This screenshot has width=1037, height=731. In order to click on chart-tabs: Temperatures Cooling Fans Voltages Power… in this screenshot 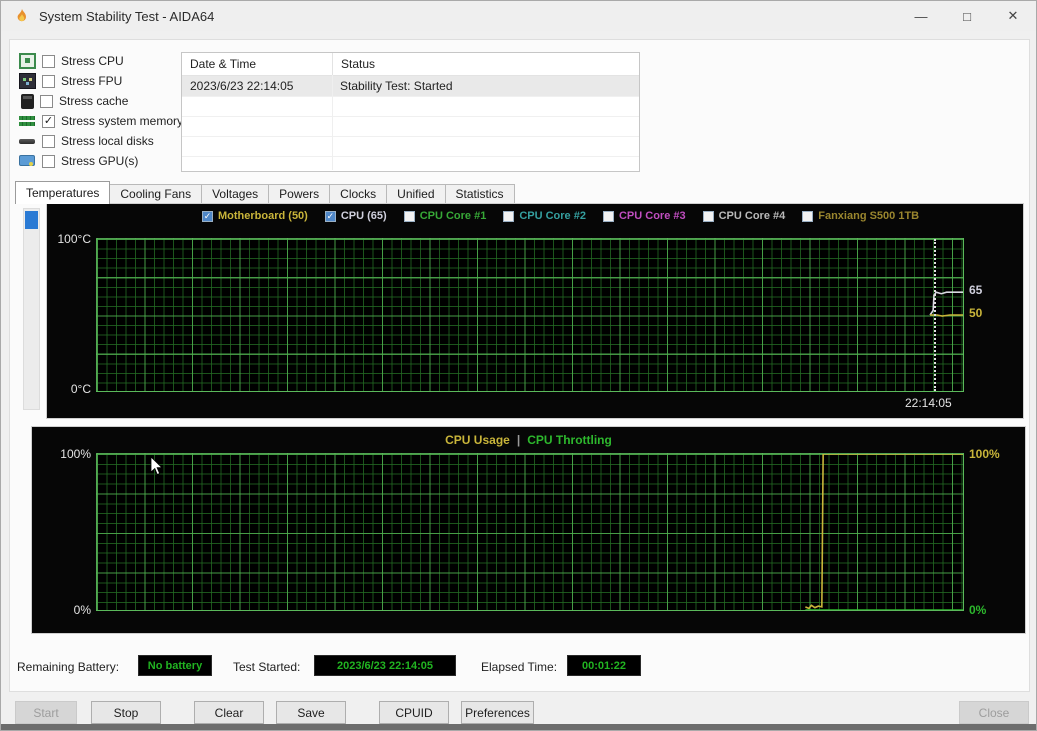, I will do `click(265, 192)`.